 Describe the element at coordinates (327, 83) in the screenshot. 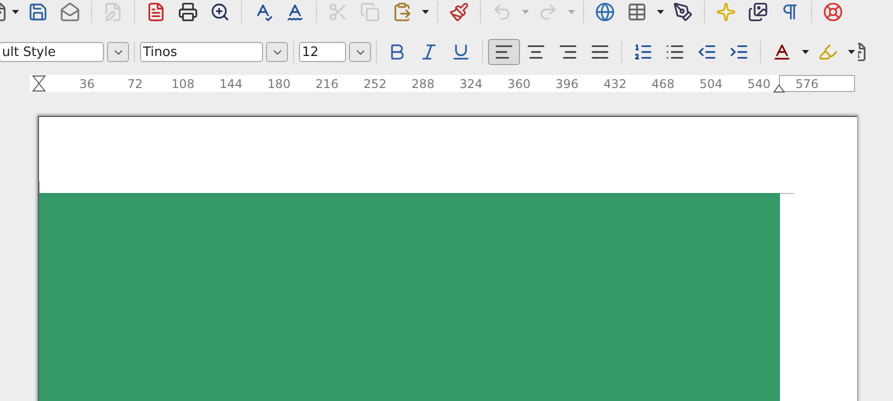

I see `ruler-label: 216` at that location.